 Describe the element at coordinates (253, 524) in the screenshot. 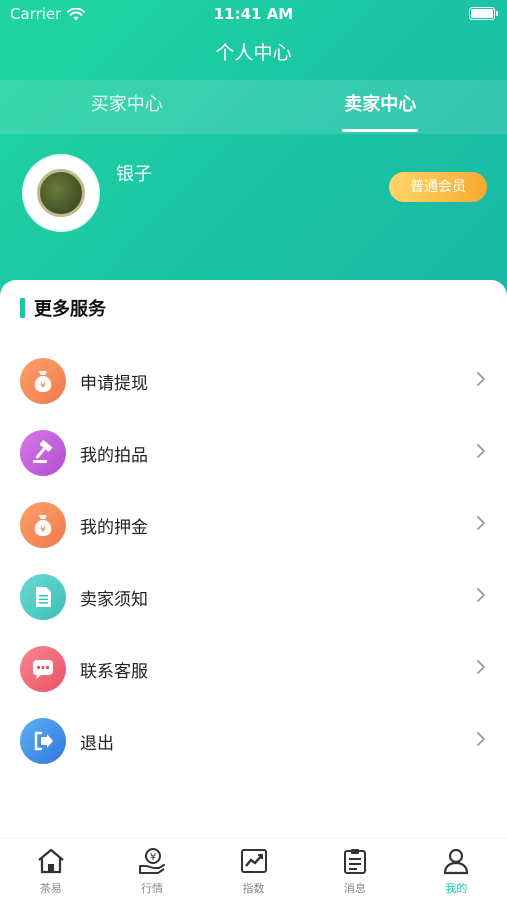

I see `menu-item-my-deposit: ¥ 我的押金` at that location.